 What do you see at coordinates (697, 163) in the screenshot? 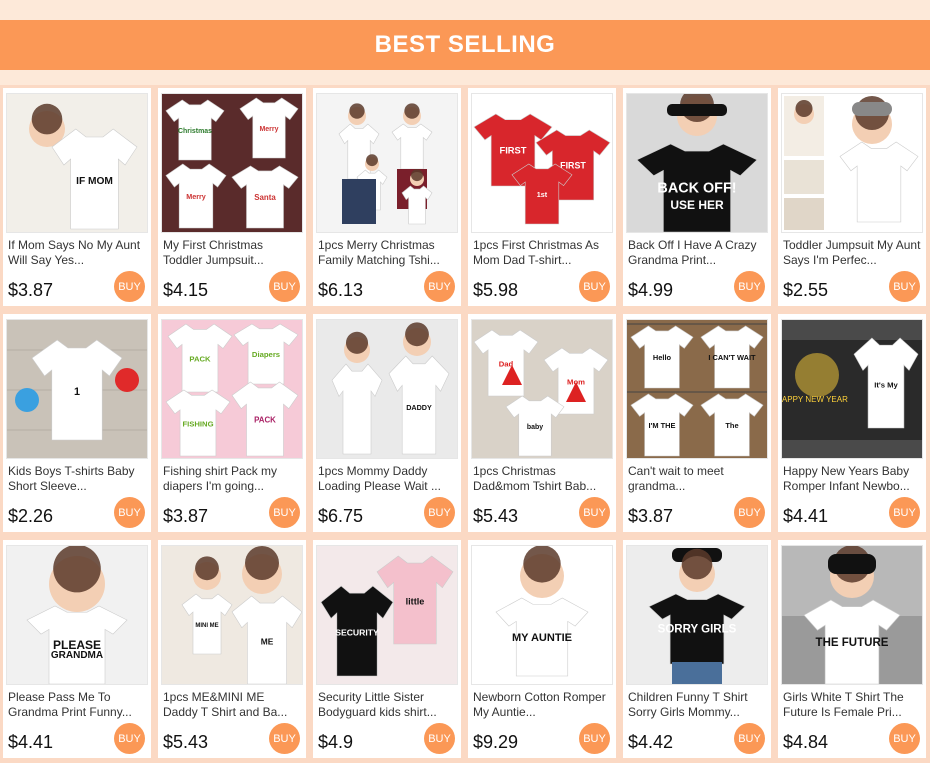
I see `product-image: BACK OFF! USE HER` at bounding box center [697, 163].